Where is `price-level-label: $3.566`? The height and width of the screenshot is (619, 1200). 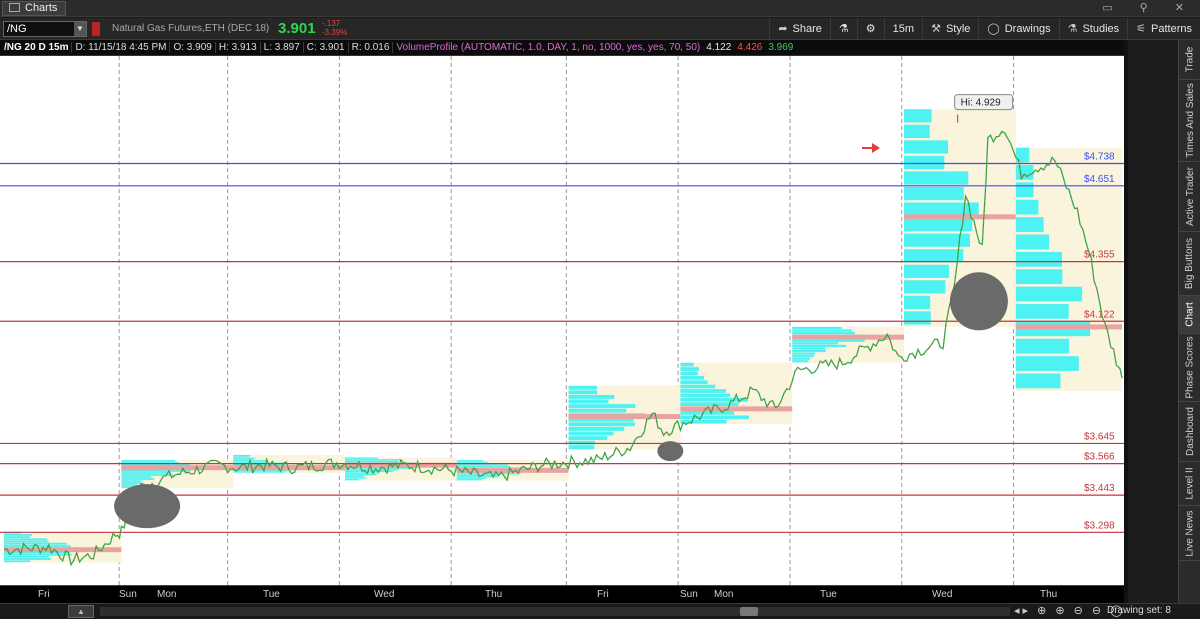 price-level-label: $3.566 is located at coordinates (1099, 457).